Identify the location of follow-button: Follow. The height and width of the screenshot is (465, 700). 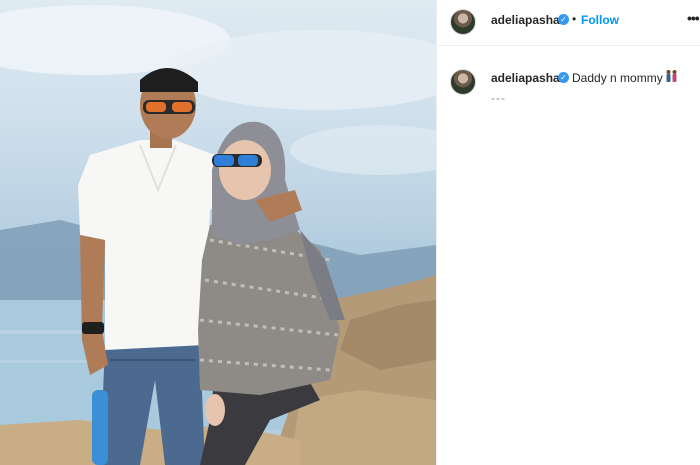
(600, 20).